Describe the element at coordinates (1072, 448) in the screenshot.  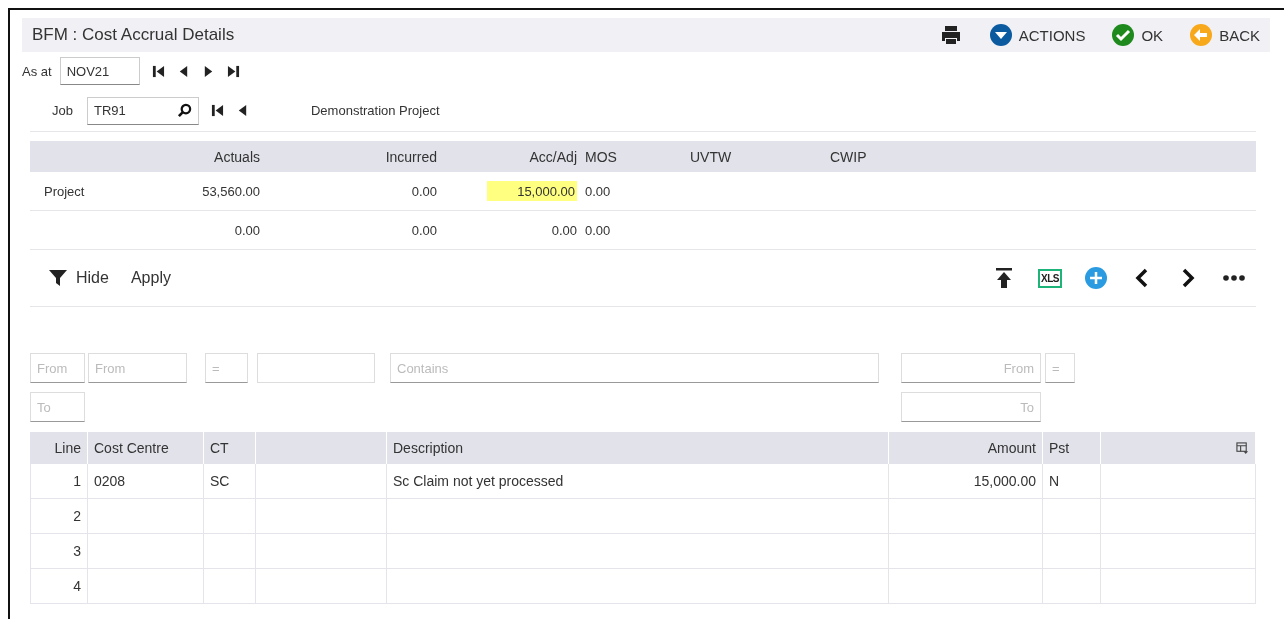
I see `column-header: Pst` at that location.